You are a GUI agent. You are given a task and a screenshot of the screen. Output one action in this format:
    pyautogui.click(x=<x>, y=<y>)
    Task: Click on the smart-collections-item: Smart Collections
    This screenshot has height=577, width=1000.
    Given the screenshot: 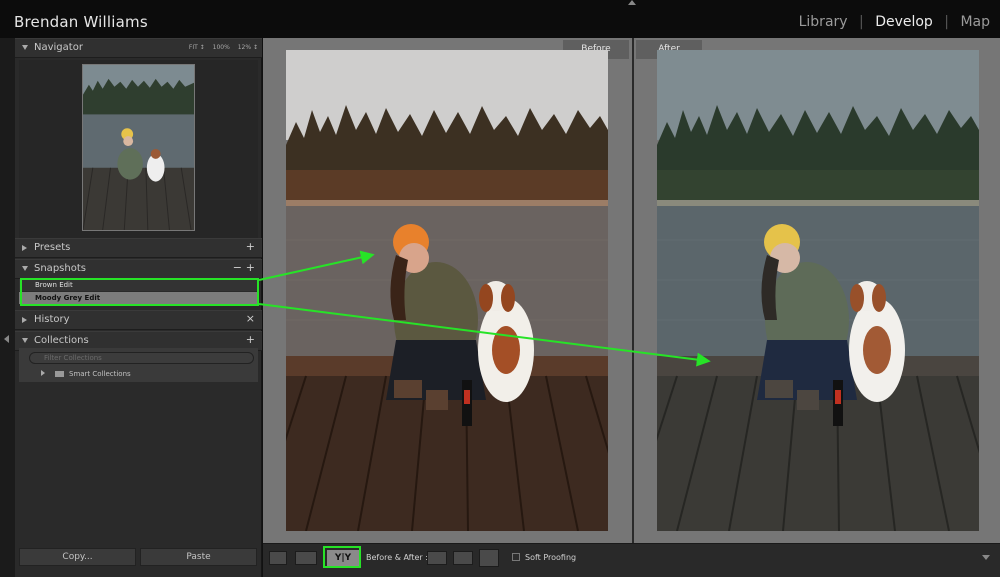 What is the action you would take?
    pyautogui.click(x=86, y=374)
    